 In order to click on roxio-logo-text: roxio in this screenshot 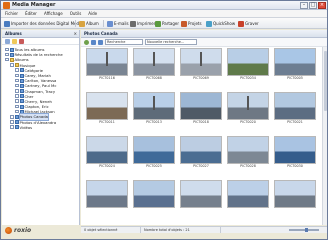, I will do `click(23, 230)`.